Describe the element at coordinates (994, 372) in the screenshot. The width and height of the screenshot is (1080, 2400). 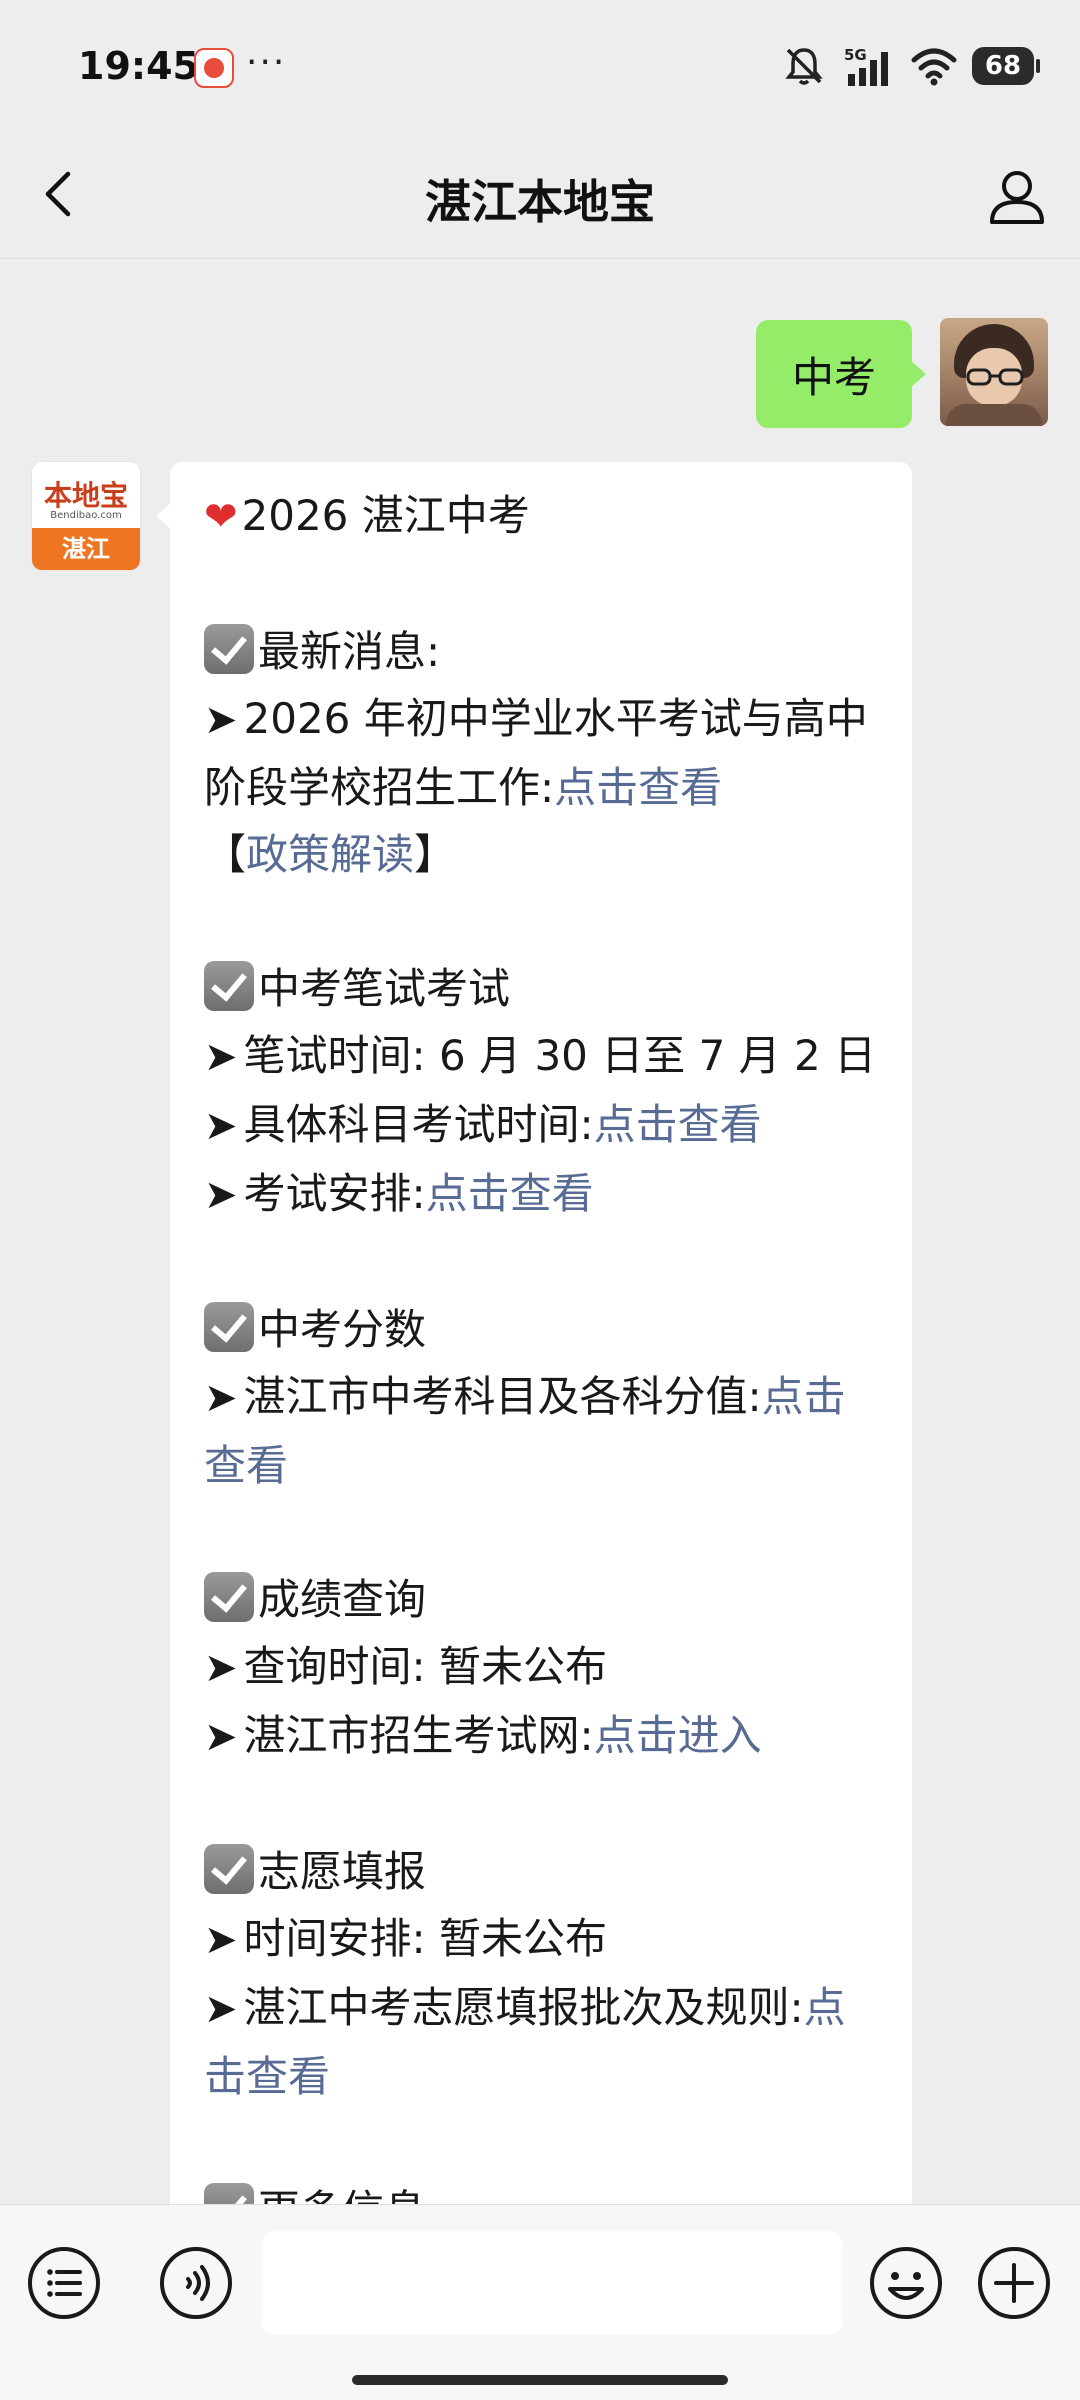
I see `user-avatar` at that location.